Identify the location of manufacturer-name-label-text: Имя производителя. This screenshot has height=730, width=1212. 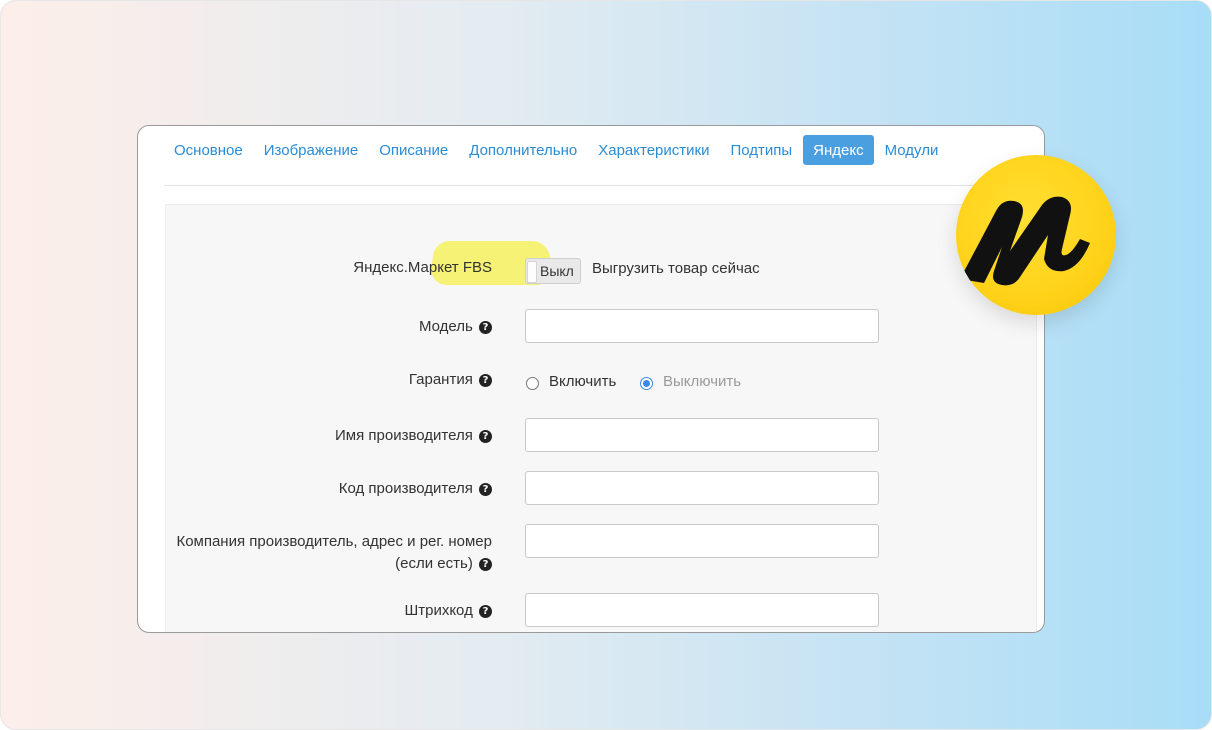
(404, 435).